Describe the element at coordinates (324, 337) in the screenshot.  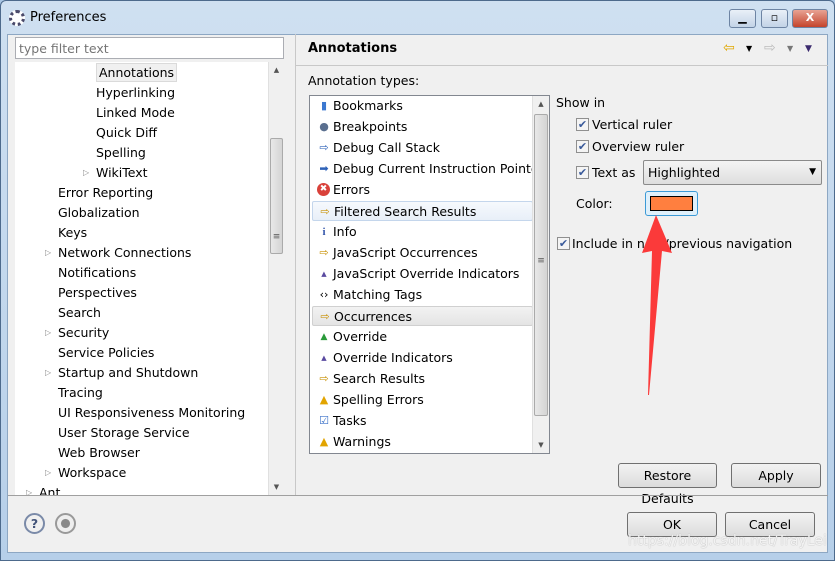
I see `override-triangle-icon: ▲` at that location.